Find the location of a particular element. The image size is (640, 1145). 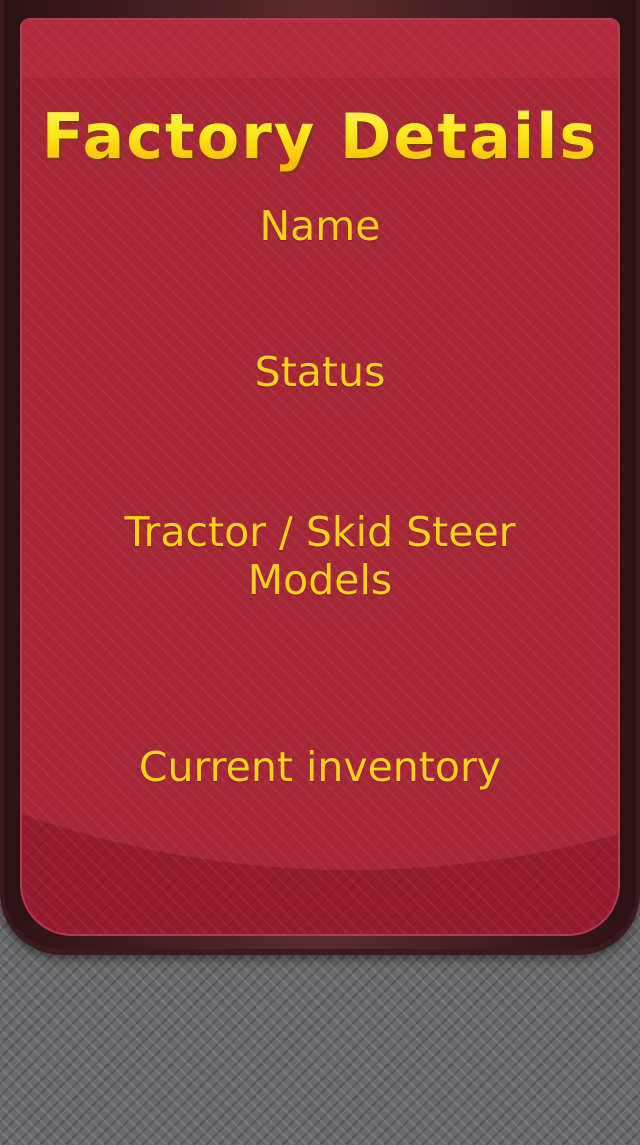

field-name: Name is located at coordinates (320, 226).